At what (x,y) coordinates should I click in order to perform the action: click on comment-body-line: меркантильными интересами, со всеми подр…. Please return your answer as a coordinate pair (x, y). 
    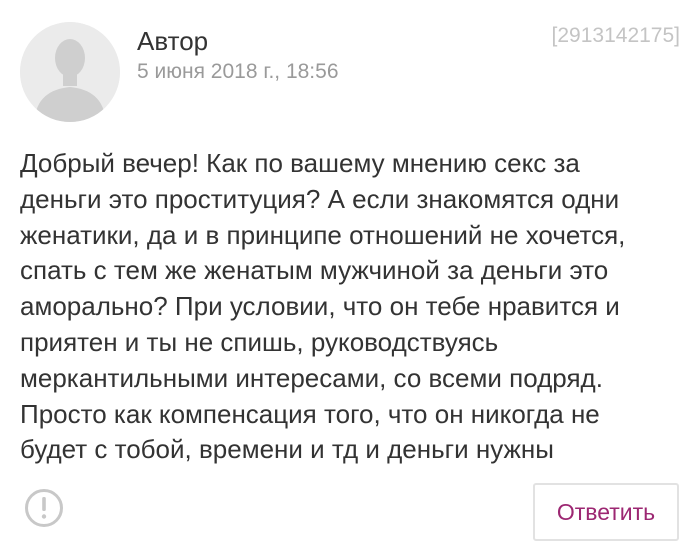
    Looking at the image, I should click on (311, 377).